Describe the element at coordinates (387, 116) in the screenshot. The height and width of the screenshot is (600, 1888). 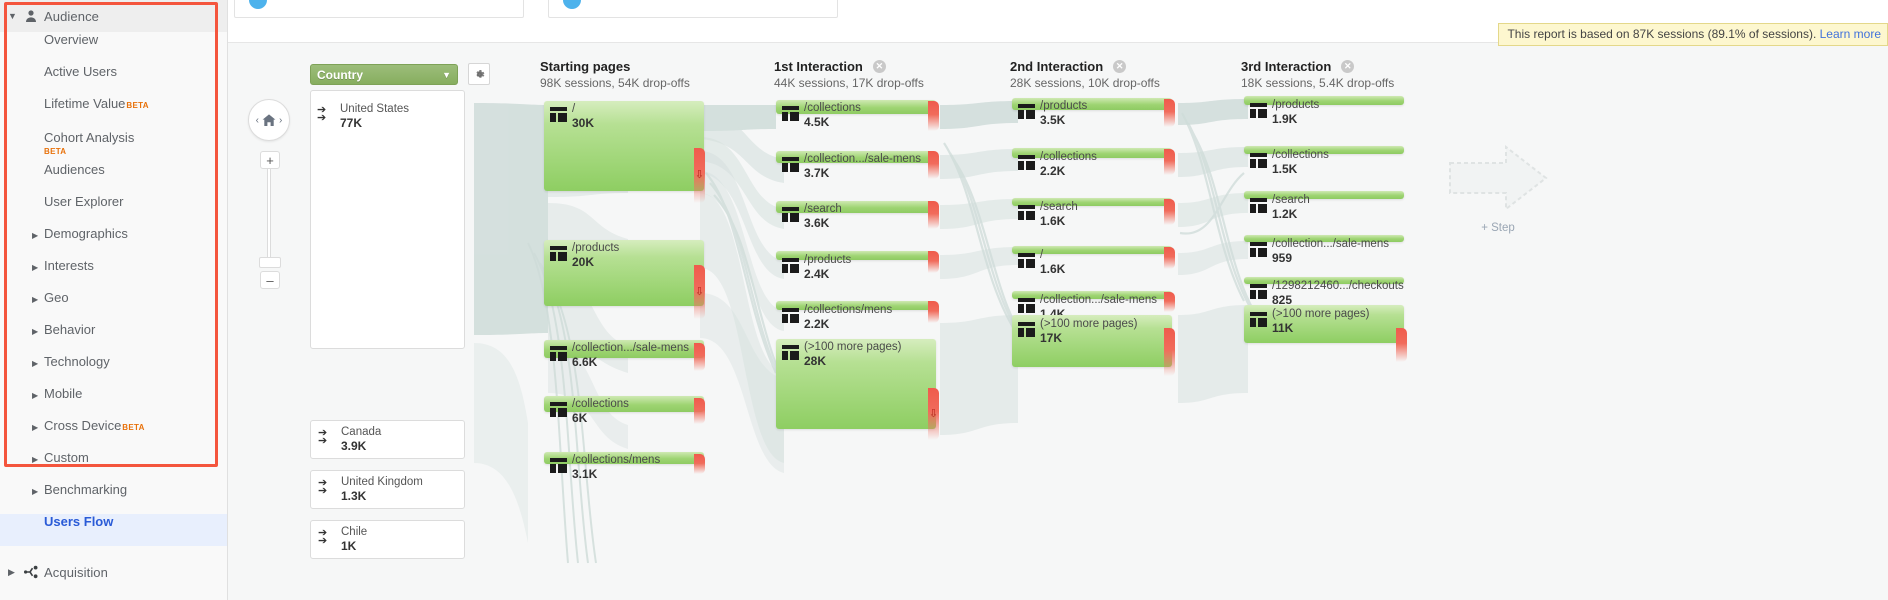
I see `dimension-node-united-states: ➔ ➔ United States 77K` at that location.